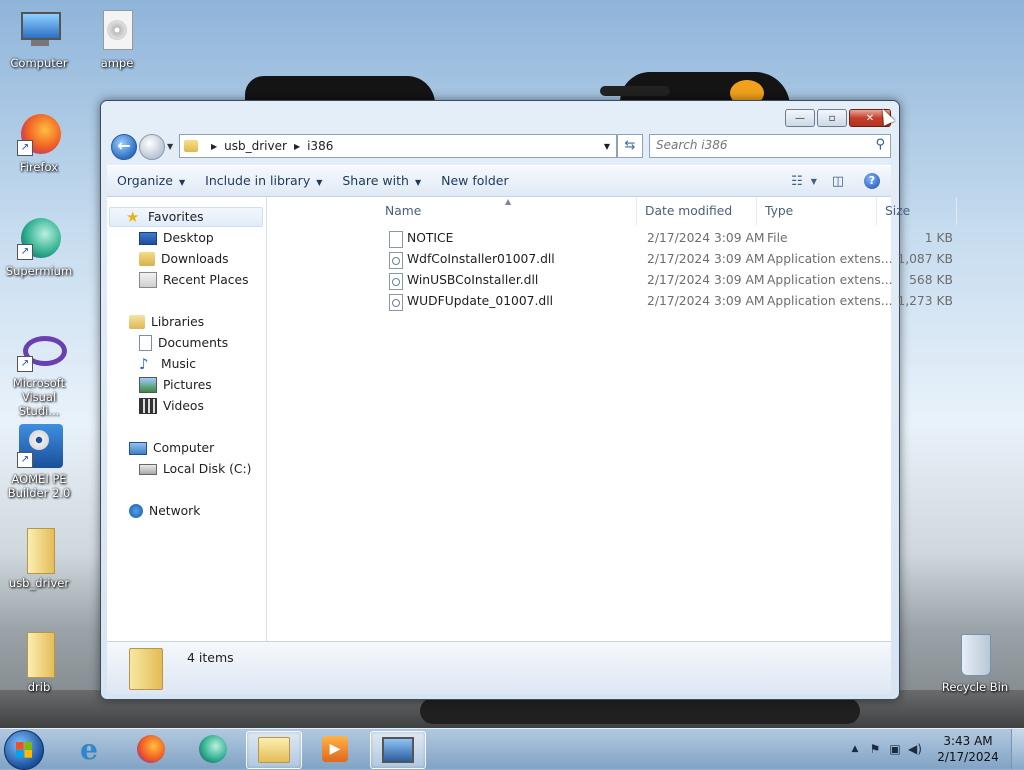 The image size is (1024, 770). What do you see at coordinates (24, 750) in the screenshot?
I see `start-button` at bounding box center [24, 750].